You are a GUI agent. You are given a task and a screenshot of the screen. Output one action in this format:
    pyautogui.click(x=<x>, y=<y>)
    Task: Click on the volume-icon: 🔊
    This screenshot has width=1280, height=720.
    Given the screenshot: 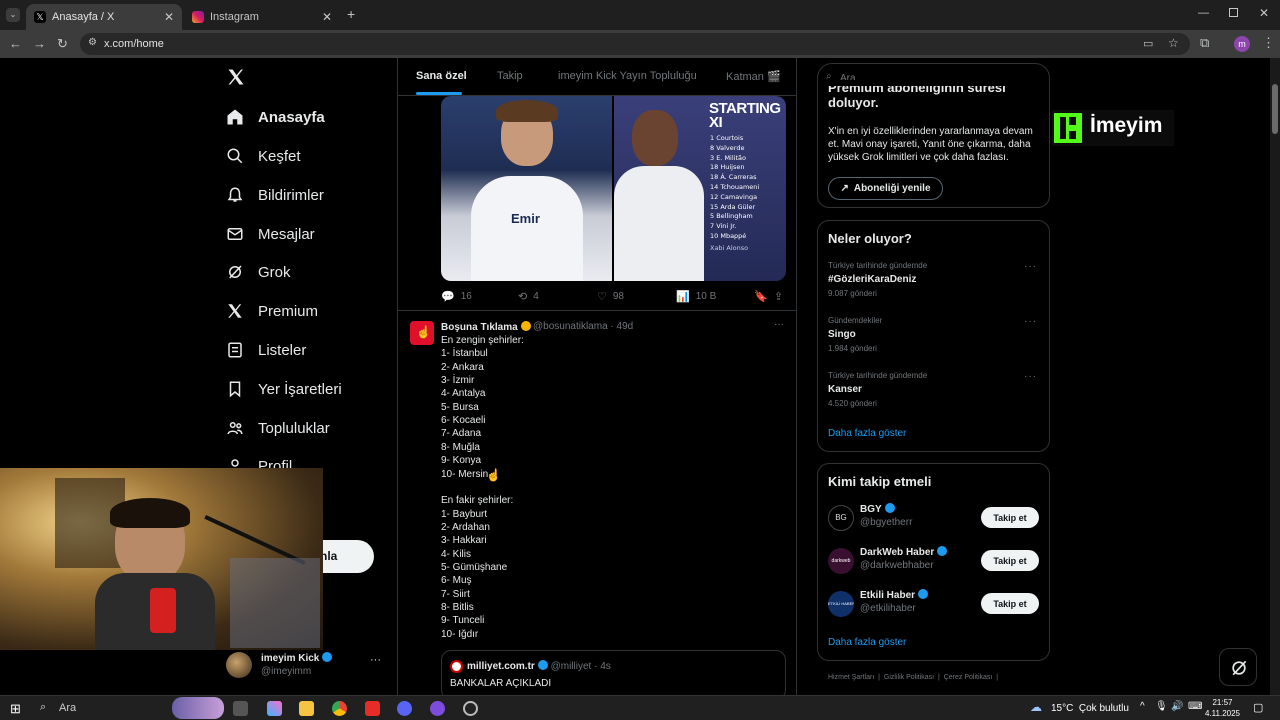 What is the action you would take?
    pyautogui.click(x=1177, y=706)
    